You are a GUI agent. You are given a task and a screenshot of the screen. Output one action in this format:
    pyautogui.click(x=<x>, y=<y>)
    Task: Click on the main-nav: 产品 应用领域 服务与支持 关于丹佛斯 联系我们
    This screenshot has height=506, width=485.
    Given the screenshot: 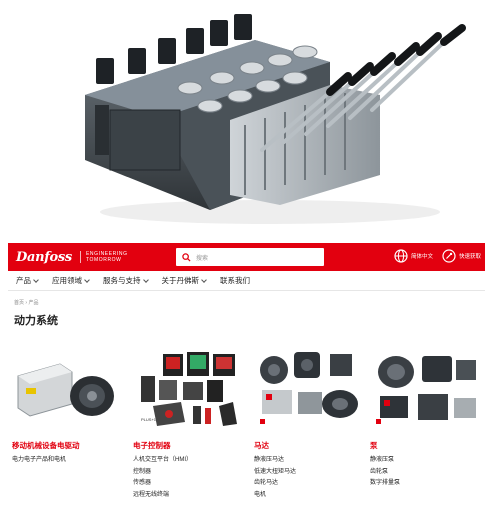 What is the action you would take?
    pyautogui.click(x=246, y=281)
    